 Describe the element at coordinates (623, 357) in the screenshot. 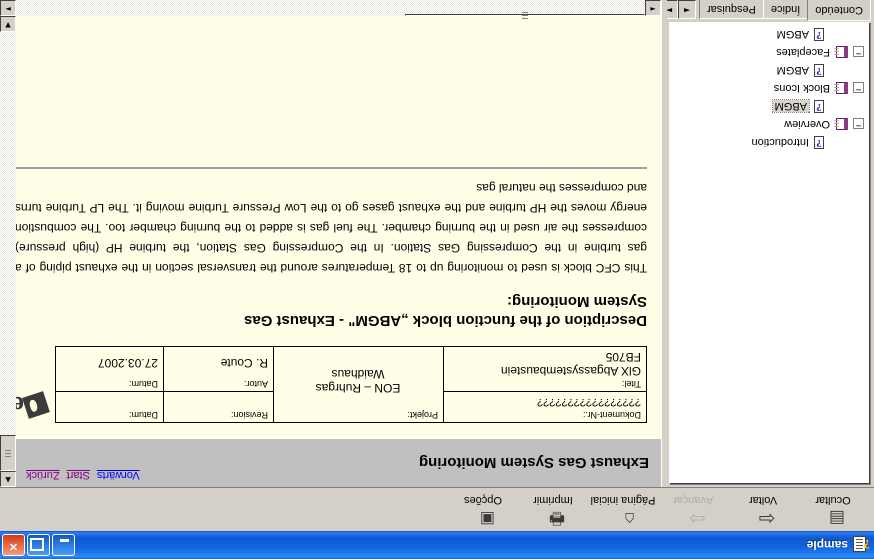

I see `value-titel-line2: FB705` at that location.